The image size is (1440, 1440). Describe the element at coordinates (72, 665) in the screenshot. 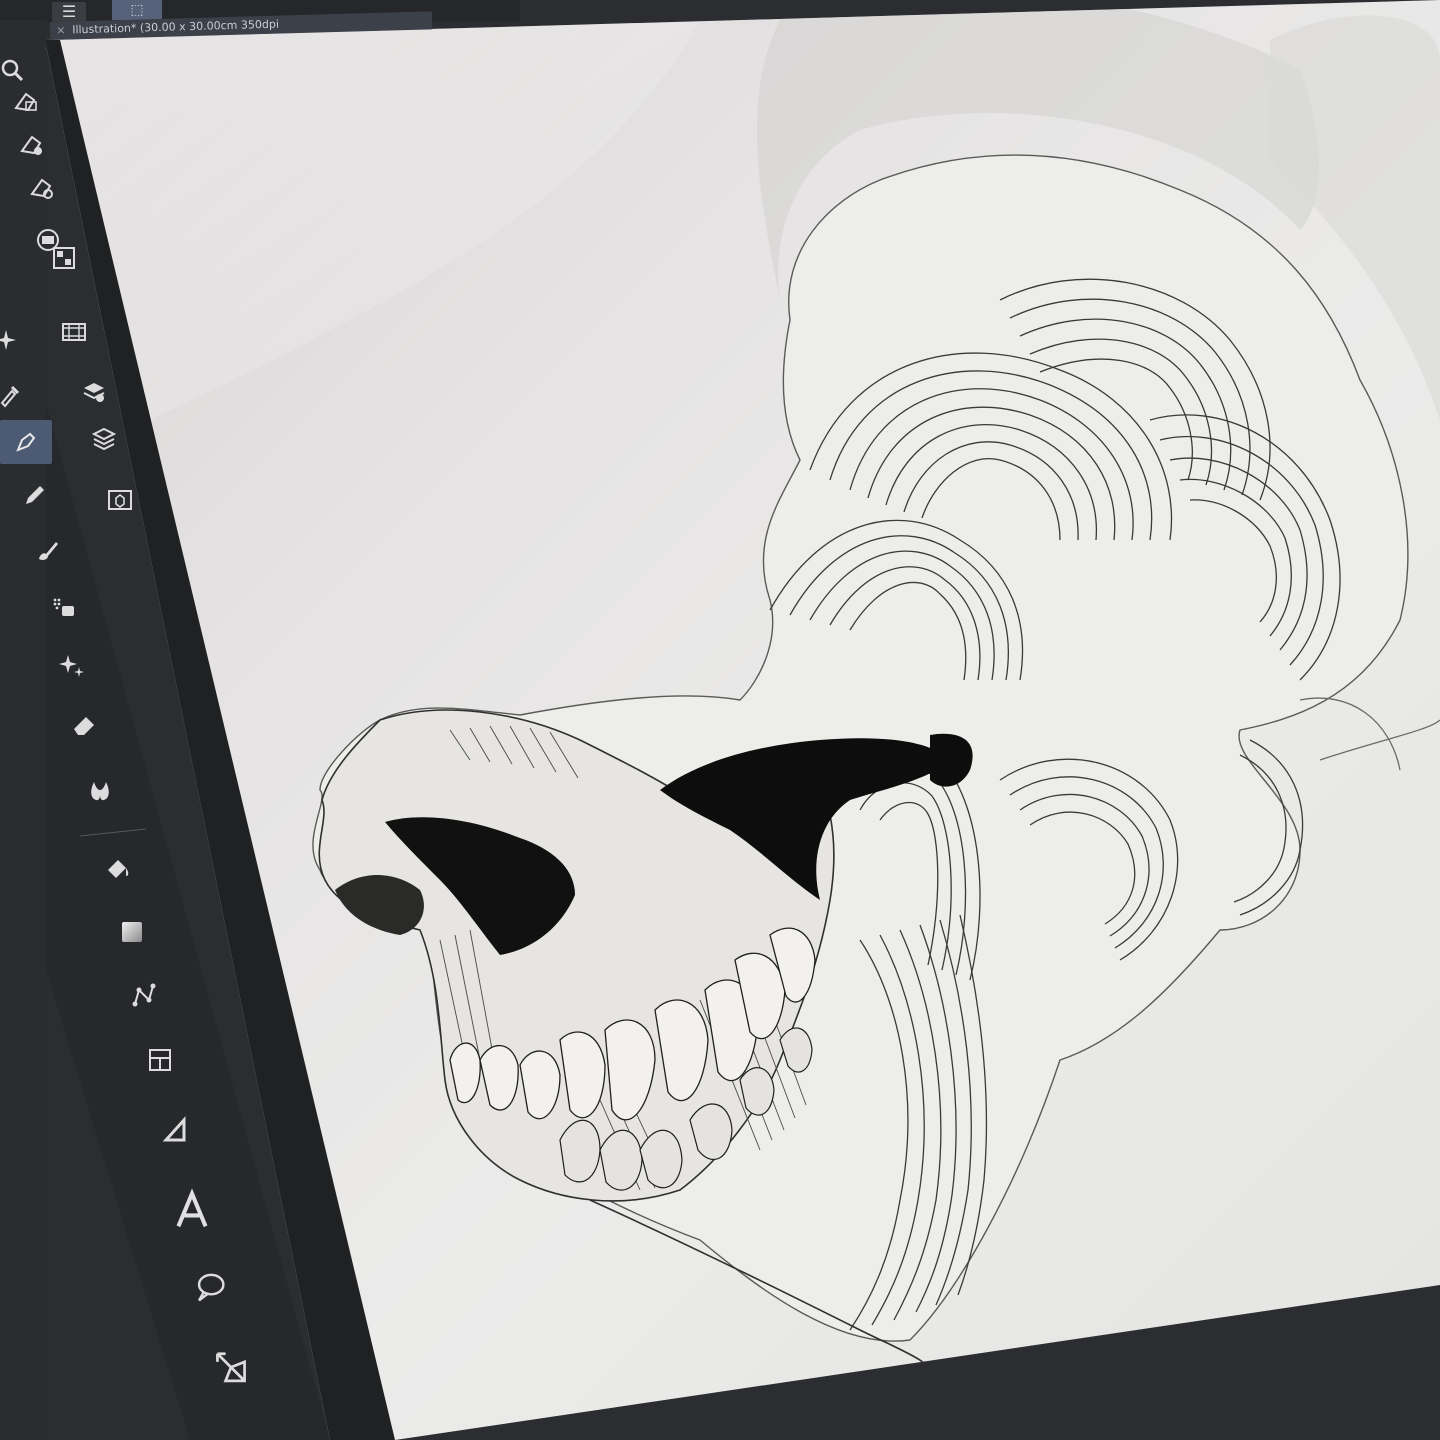

I see `decoration-tool-icon` at that location.